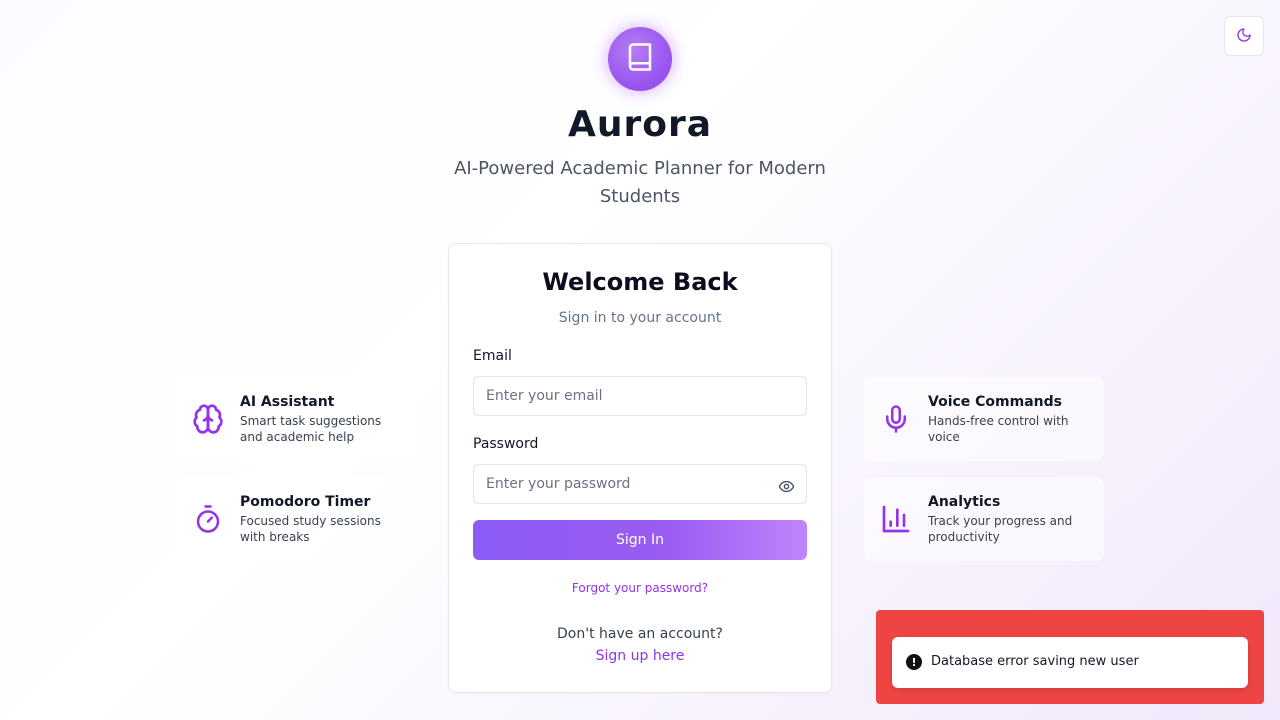 This screenshot has height=720, width=1280. I want to click on error-toast-container: ! Database error saving new user, so click(1070, 657).